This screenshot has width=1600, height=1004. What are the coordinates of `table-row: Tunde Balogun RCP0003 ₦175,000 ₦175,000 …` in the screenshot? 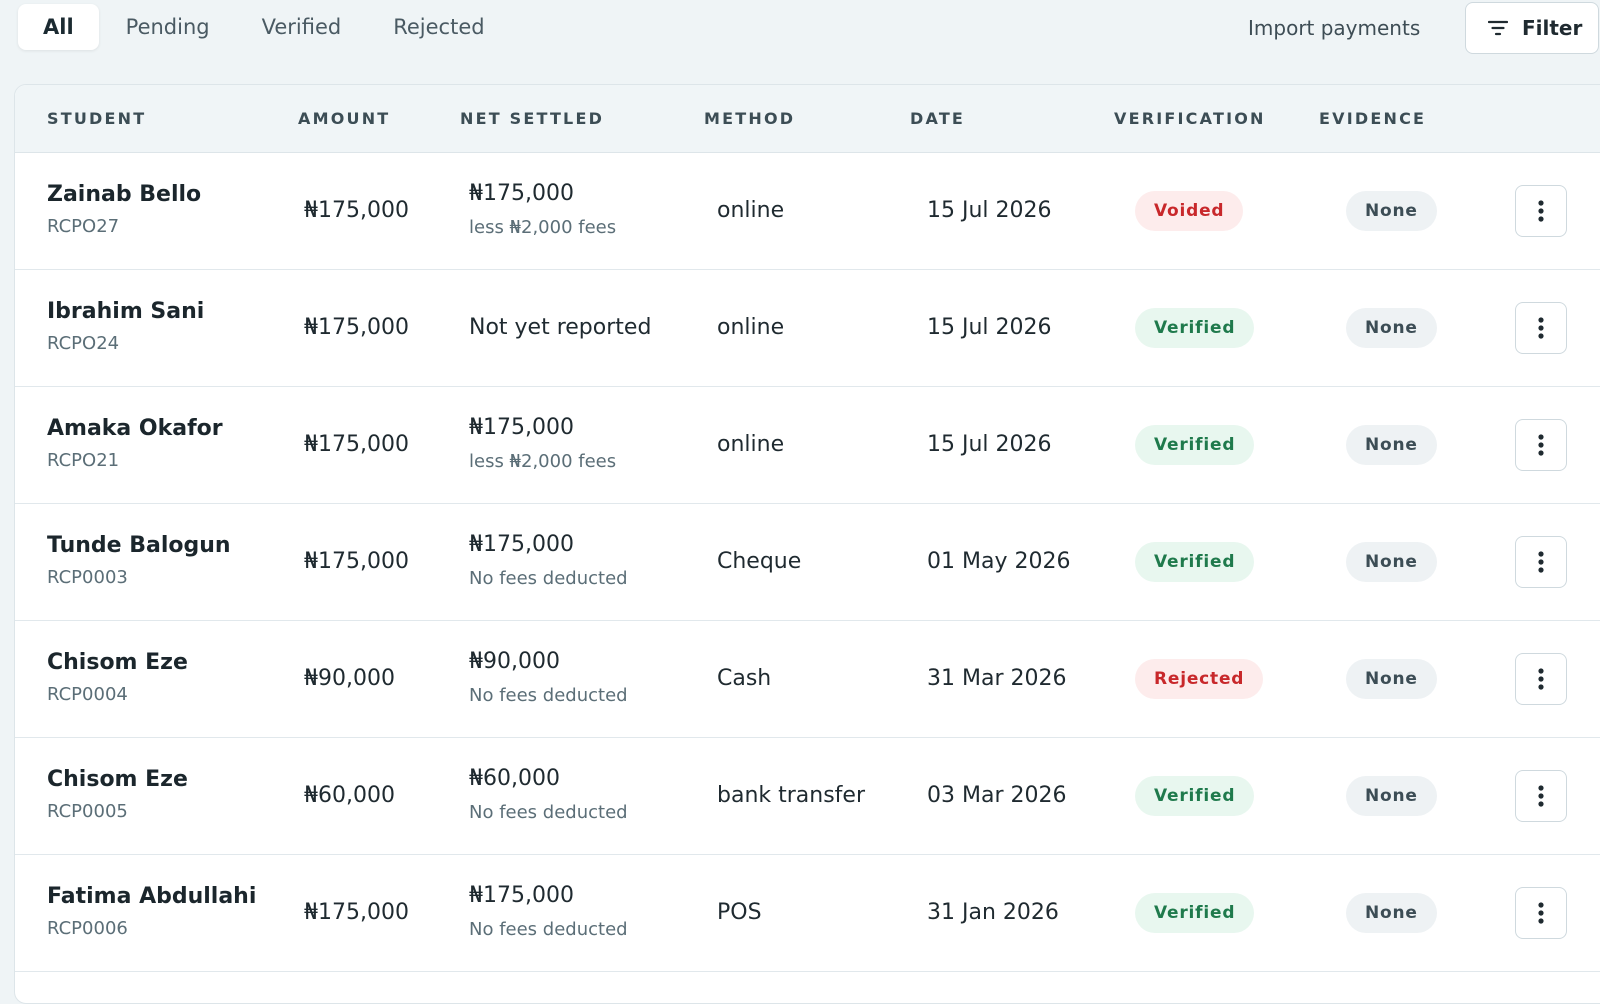 It's located at (807, 562).